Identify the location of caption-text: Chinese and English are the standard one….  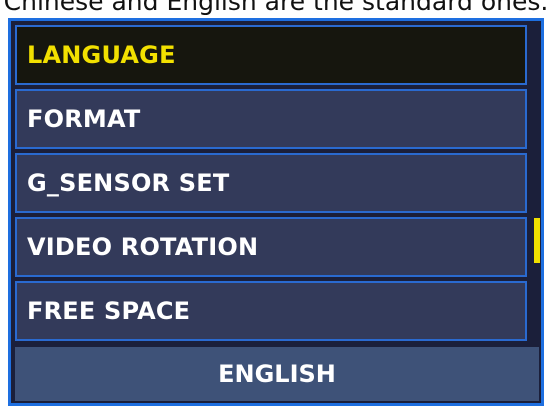
(276, 8).